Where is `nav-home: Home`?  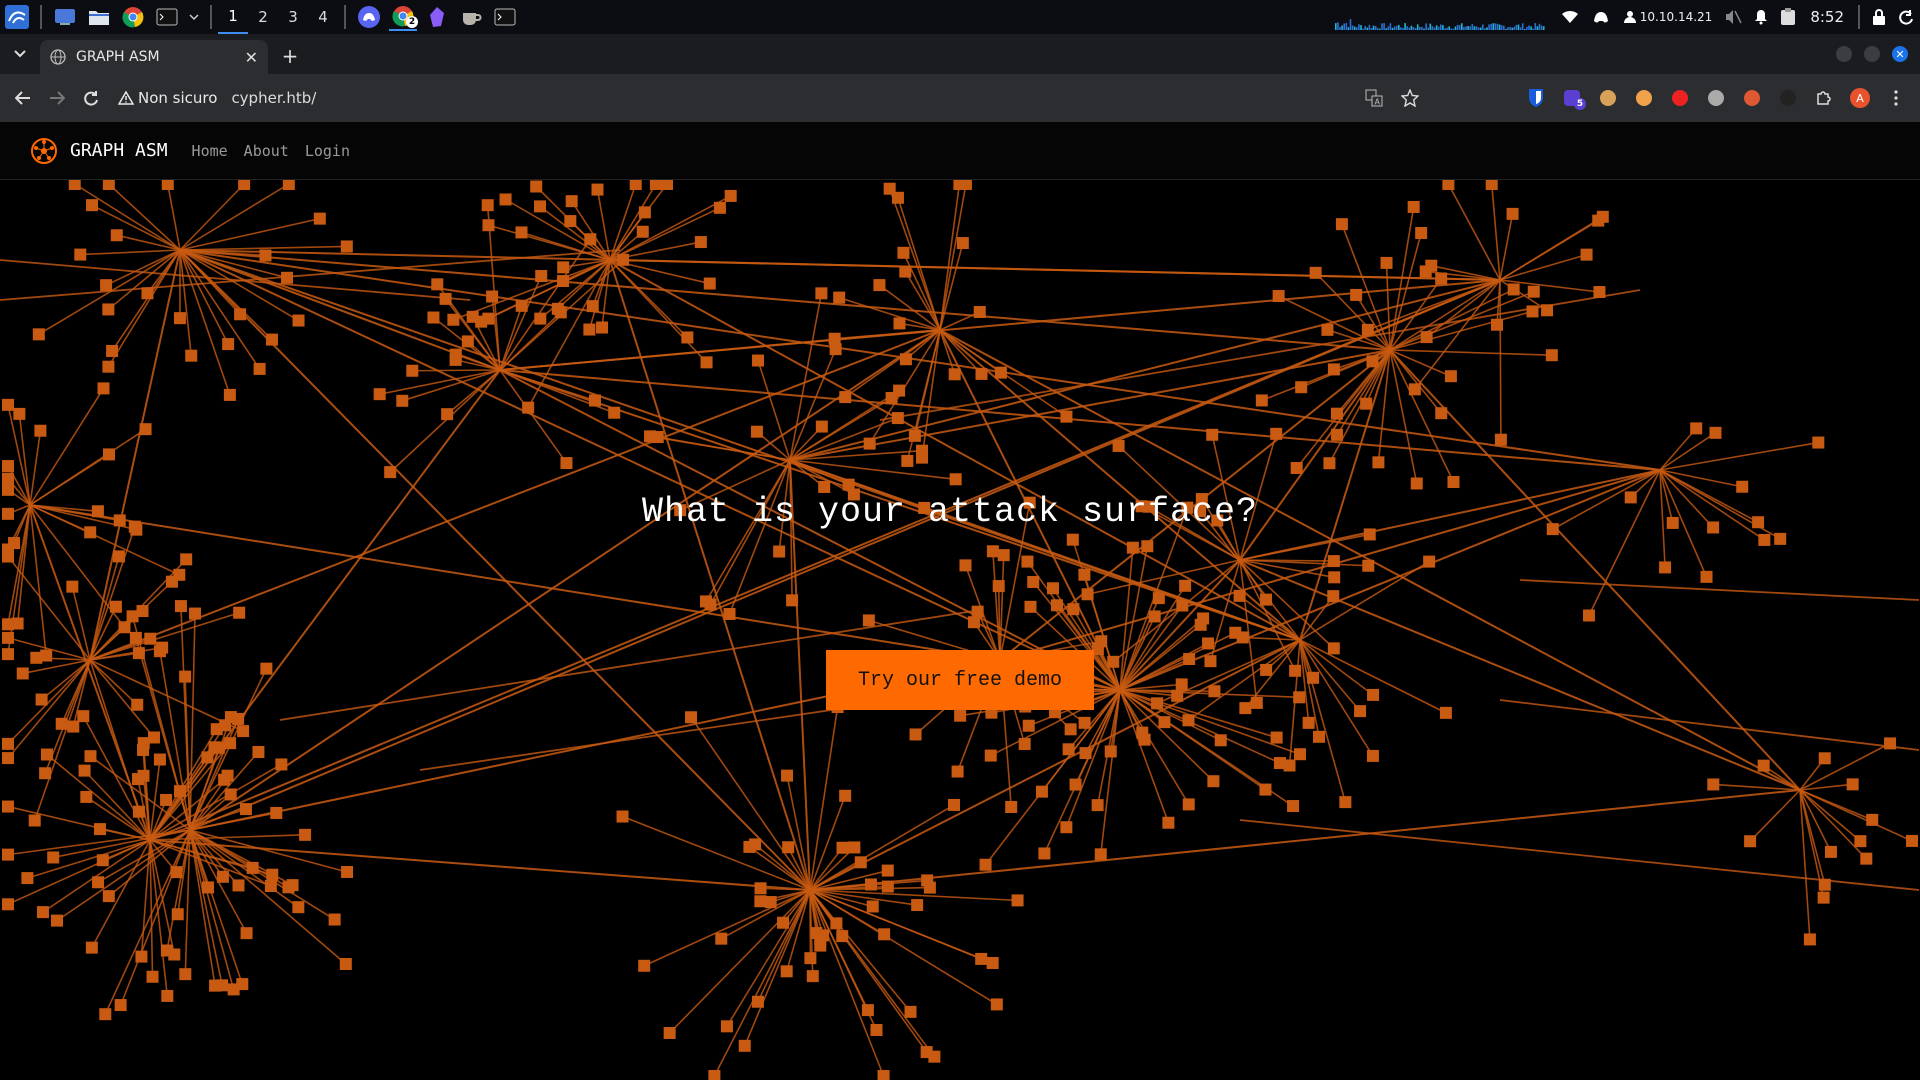 nav-home: Home is located at coordinates (210, 151).